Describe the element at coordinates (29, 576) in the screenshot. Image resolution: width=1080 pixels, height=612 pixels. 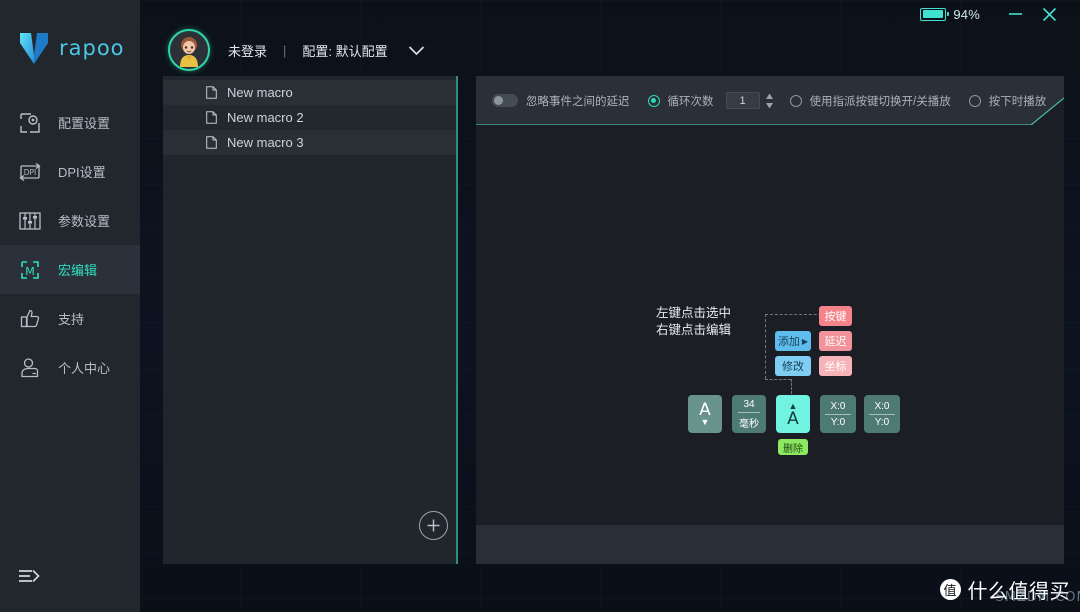
I see `expand-panel-icon` at that location.